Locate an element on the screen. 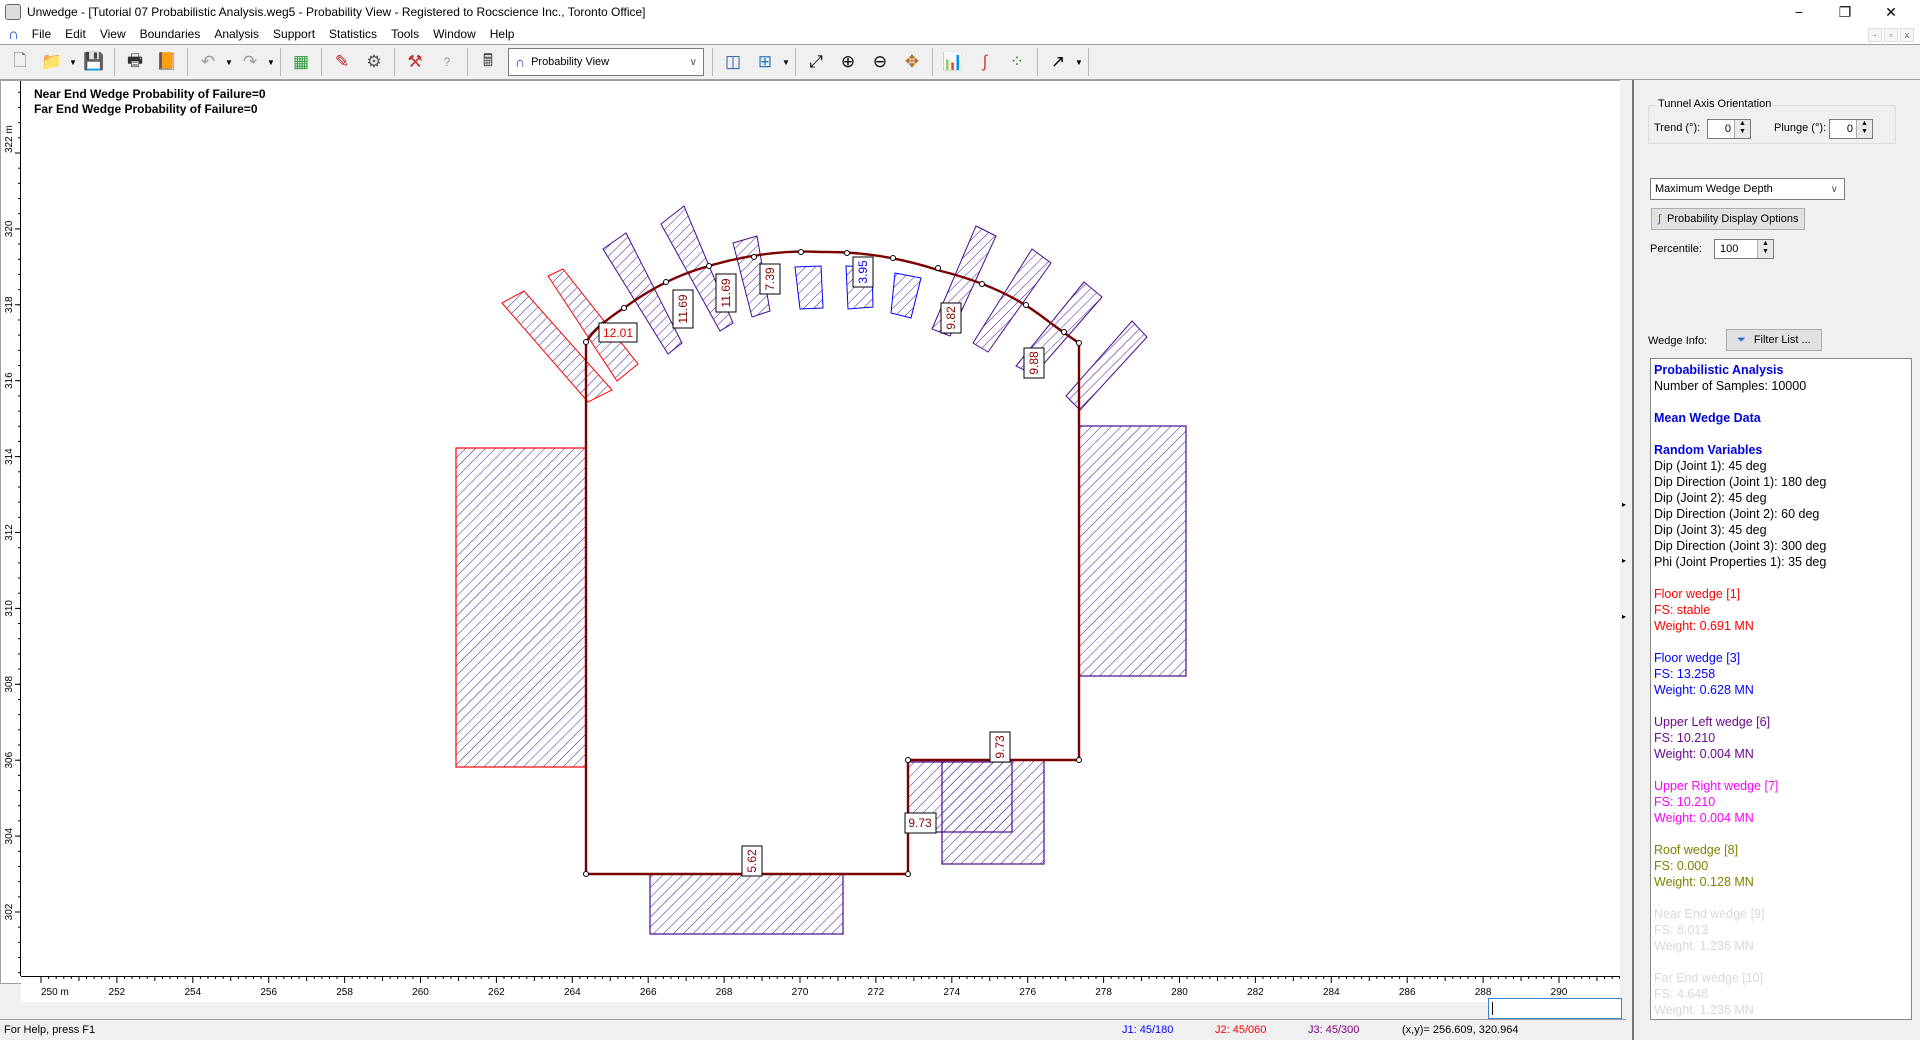  tile-views-icon: ◫ is located at coordinates (733, 62).